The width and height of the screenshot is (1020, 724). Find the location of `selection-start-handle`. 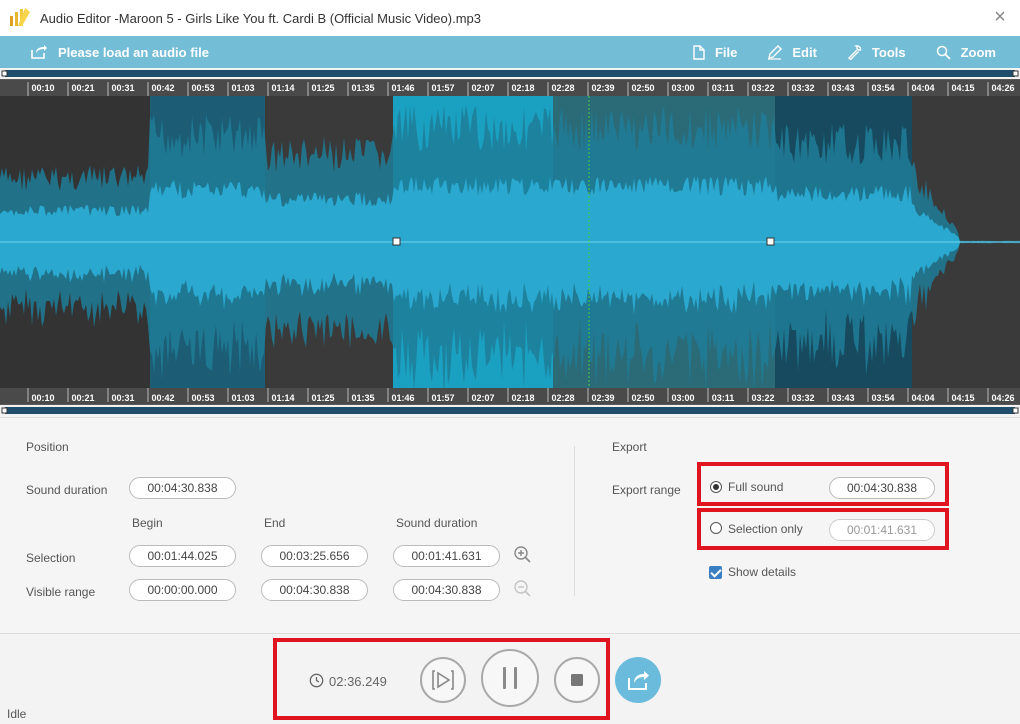

selection-start-handle is located at coordinates (396, 241).